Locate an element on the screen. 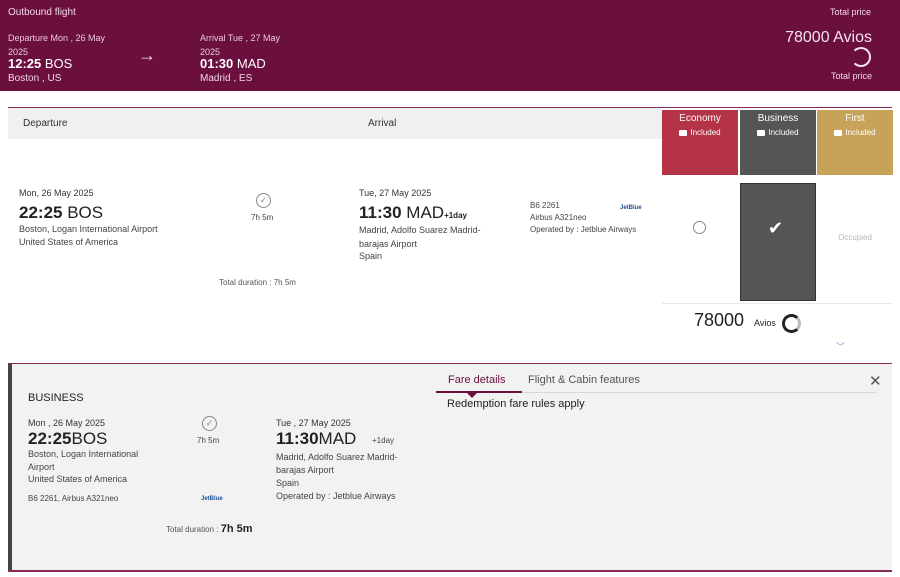  details-arrival-code: MAD is located at coordinates (337, 438).